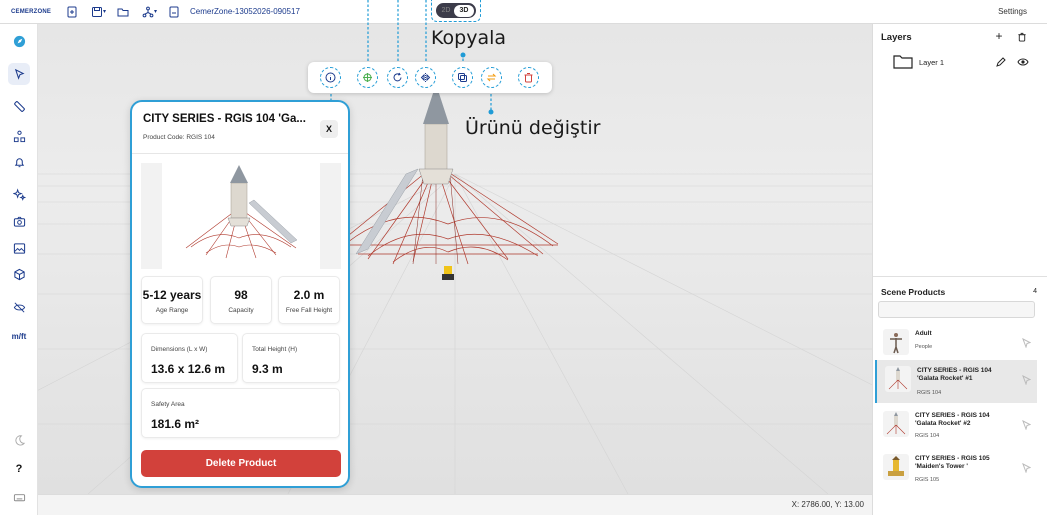  I want to click on open-folder-icon, so click(123, 12).